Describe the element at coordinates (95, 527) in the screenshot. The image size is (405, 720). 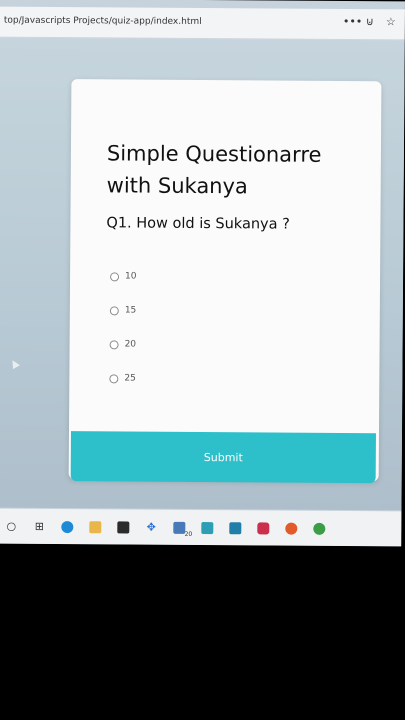
I see `file-explorer-icon` at that location.